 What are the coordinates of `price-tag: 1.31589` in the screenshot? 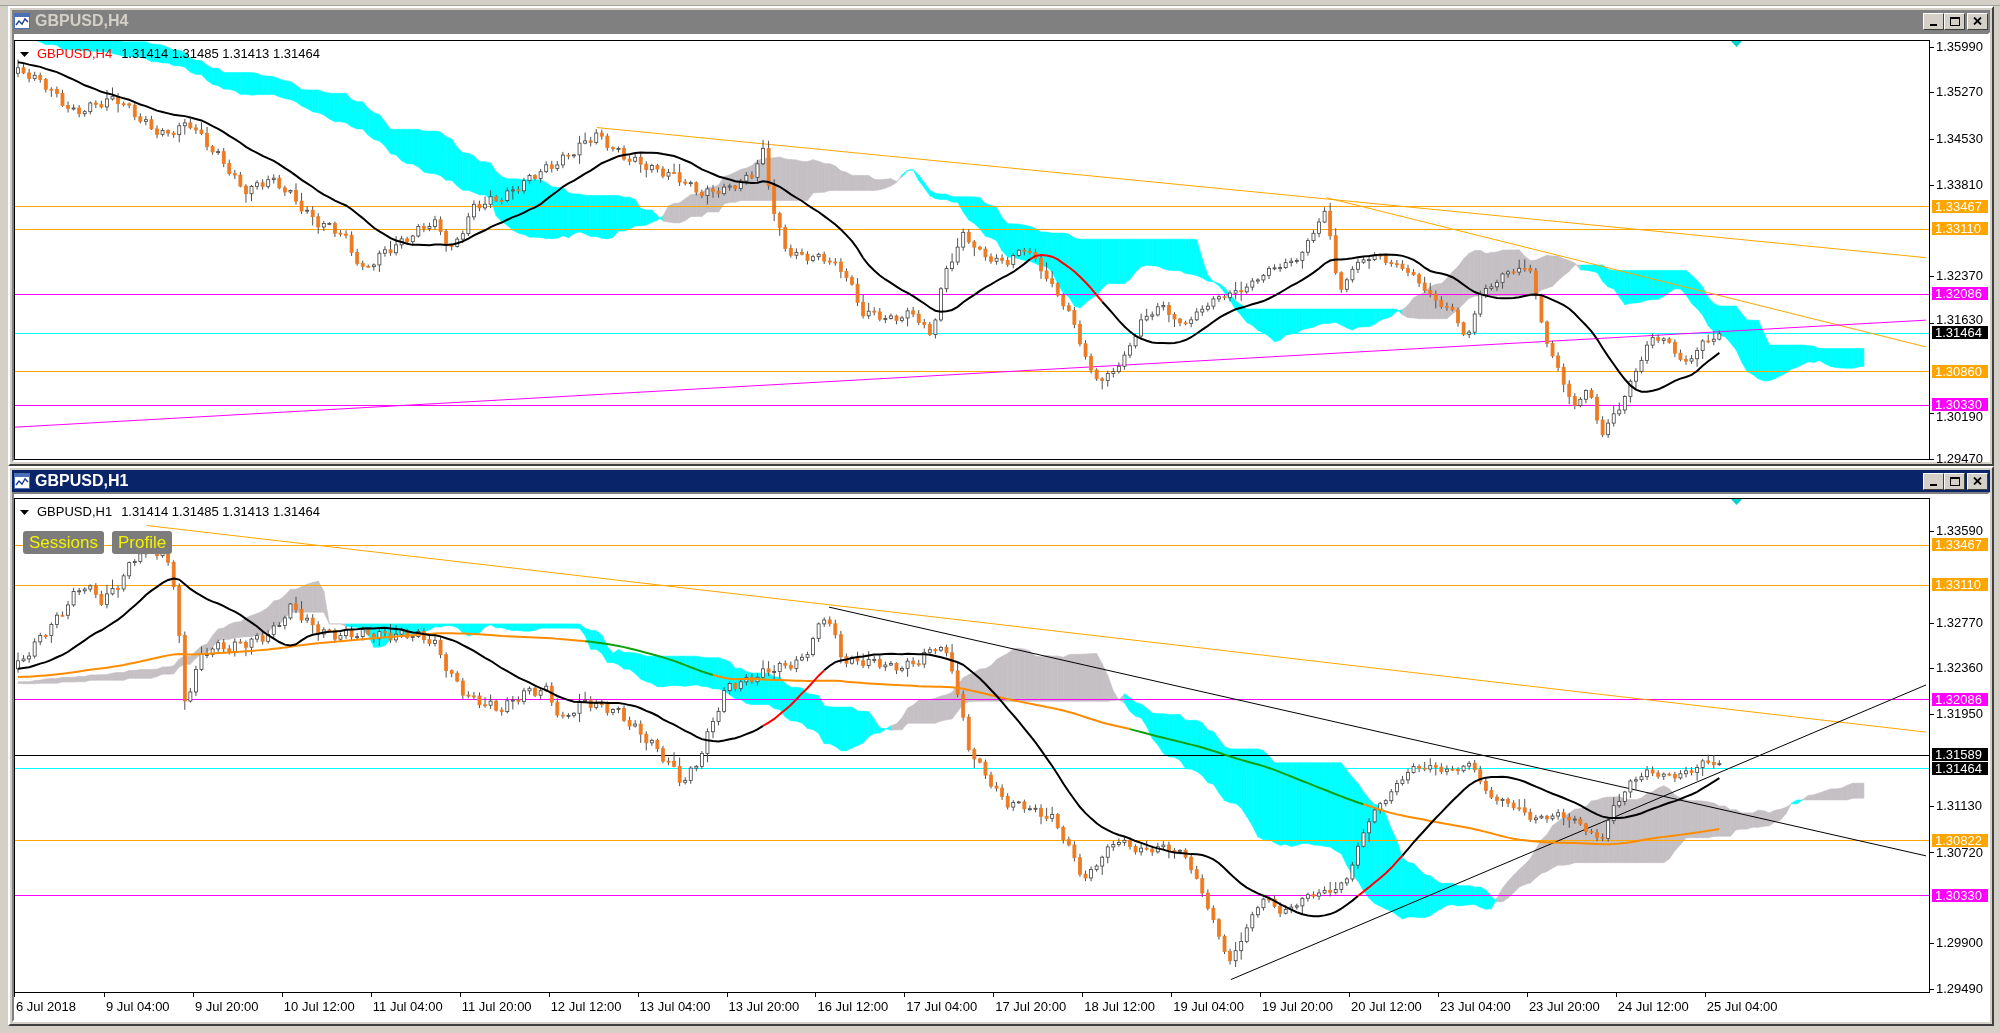 It's located at (1960, 754).